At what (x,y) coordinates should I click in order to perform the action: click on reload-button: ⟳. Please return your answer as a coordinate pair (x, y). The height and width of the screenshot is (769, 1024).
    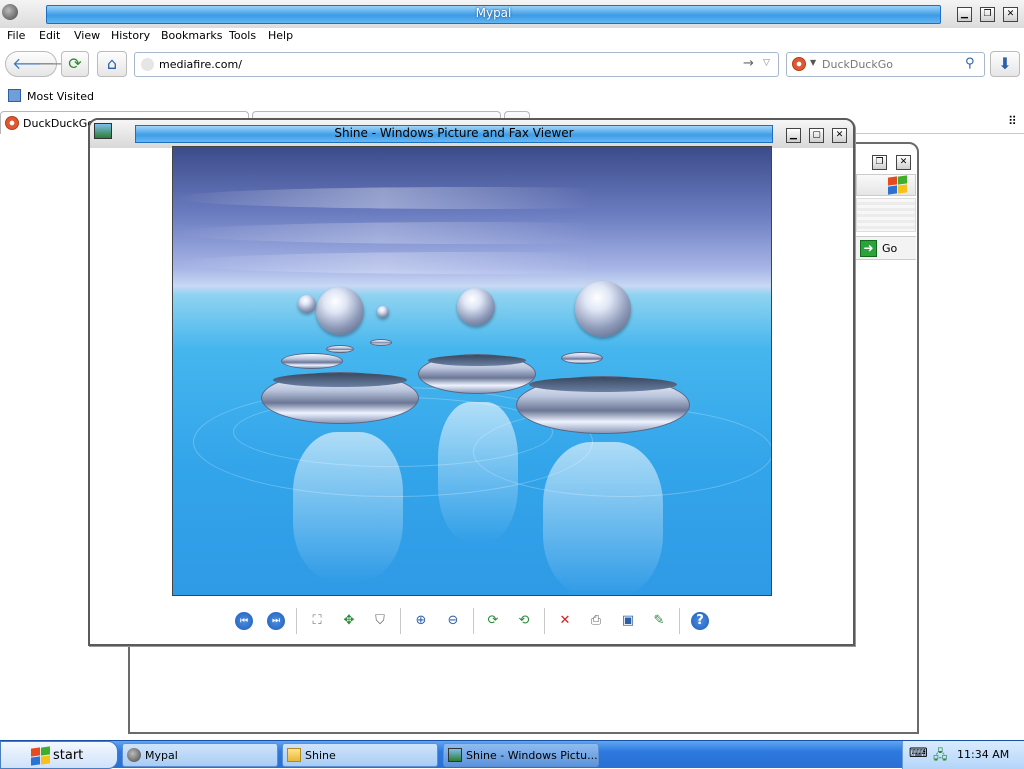
    Looking at the image, I should click on (75, 64).